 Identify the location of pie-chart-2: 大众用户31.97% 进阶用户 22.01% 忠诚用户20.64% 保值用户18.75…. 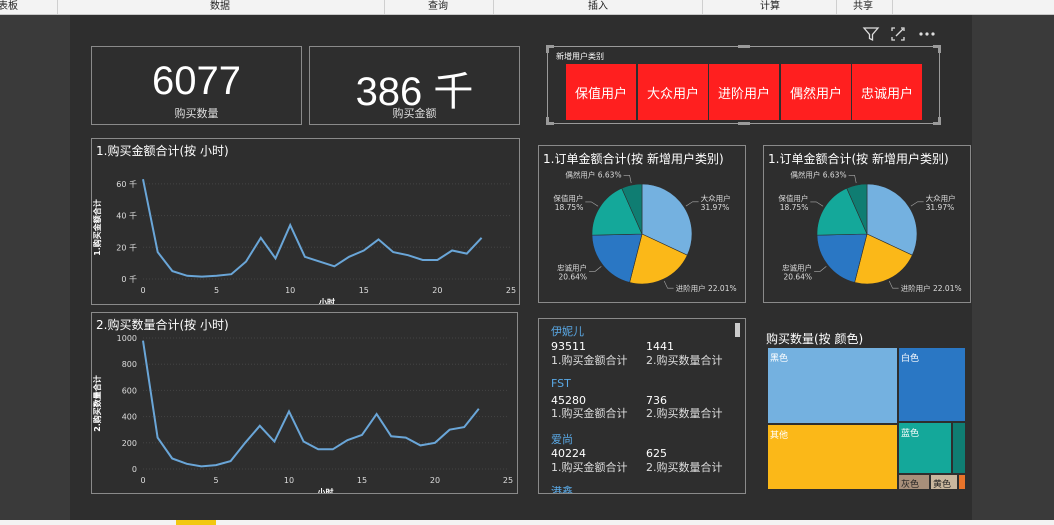
(870, 231).